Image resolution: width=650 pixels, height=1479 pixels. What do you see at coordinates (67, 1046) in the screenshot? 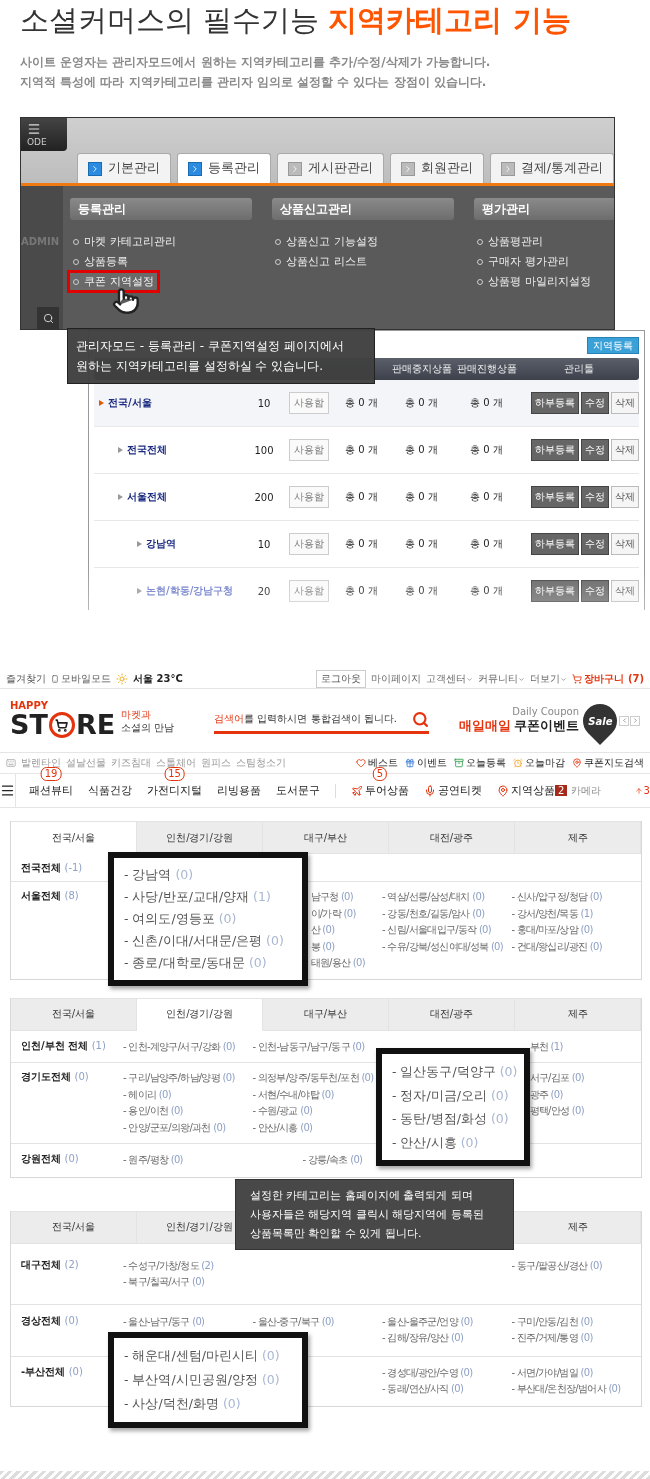
I see `region-group-title: 인천/부천 전체 (1)` at bounding box center [67, 1046].